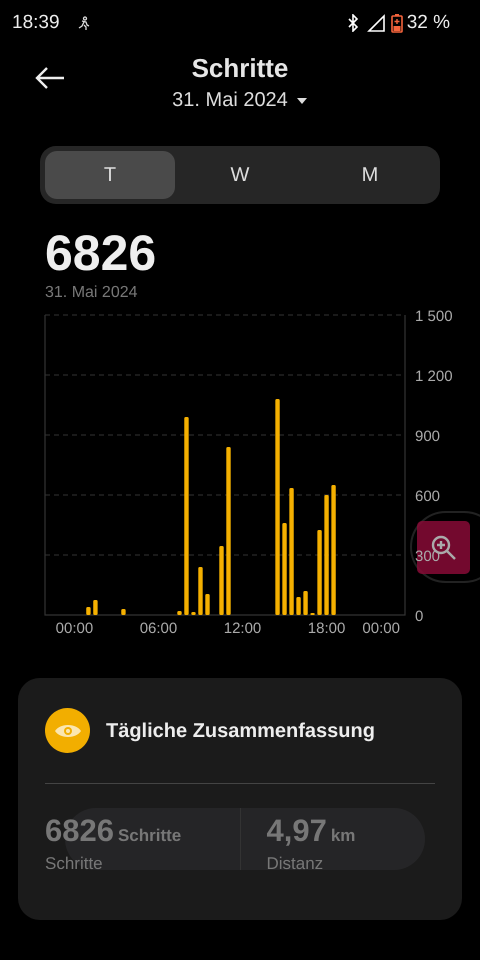 The image size is (480, 960). What do you see at coordinates (240, 68) in the screenshot?
I see `page-title: Schritte` at bounding box center [240, 68].